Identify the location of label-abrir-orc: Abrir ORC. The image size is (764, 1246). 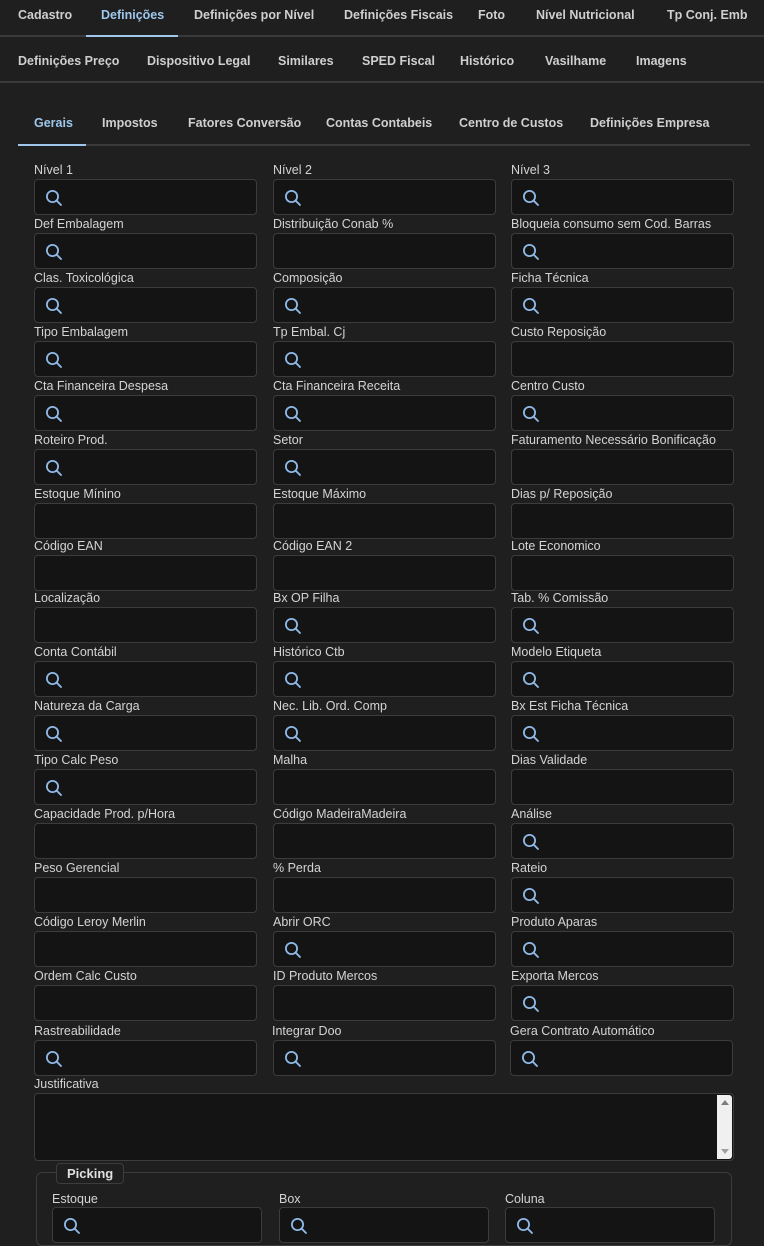
(302, 922).